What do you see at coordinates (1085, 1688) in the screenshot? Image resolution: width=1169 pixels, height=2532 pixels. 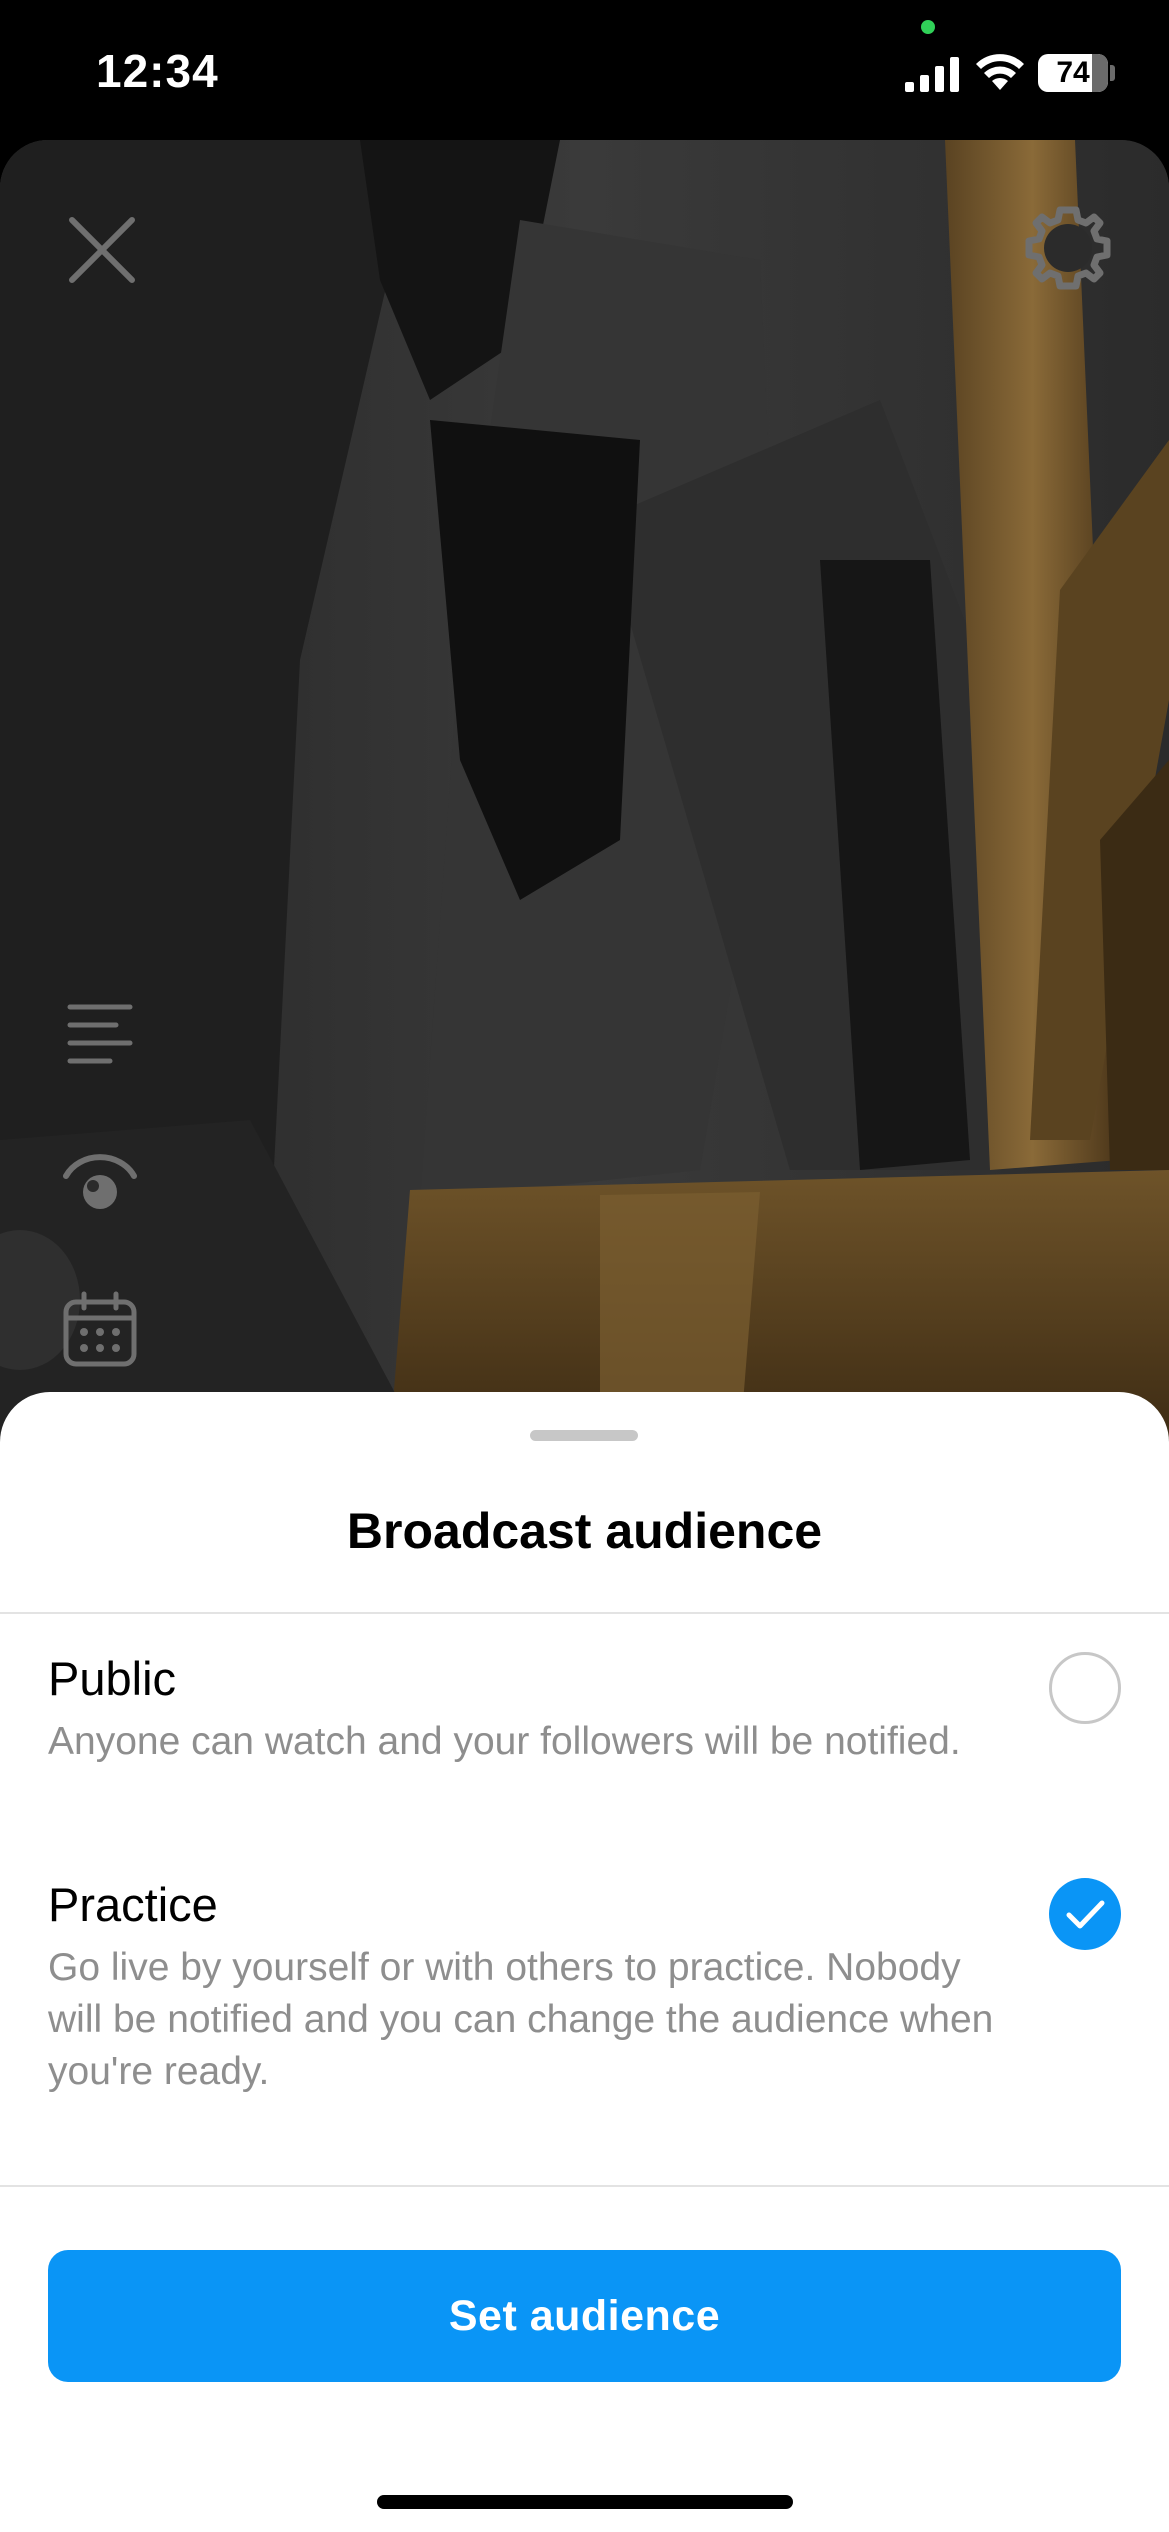 I see `option-public-radio` at bounding box center [1085, 1688].